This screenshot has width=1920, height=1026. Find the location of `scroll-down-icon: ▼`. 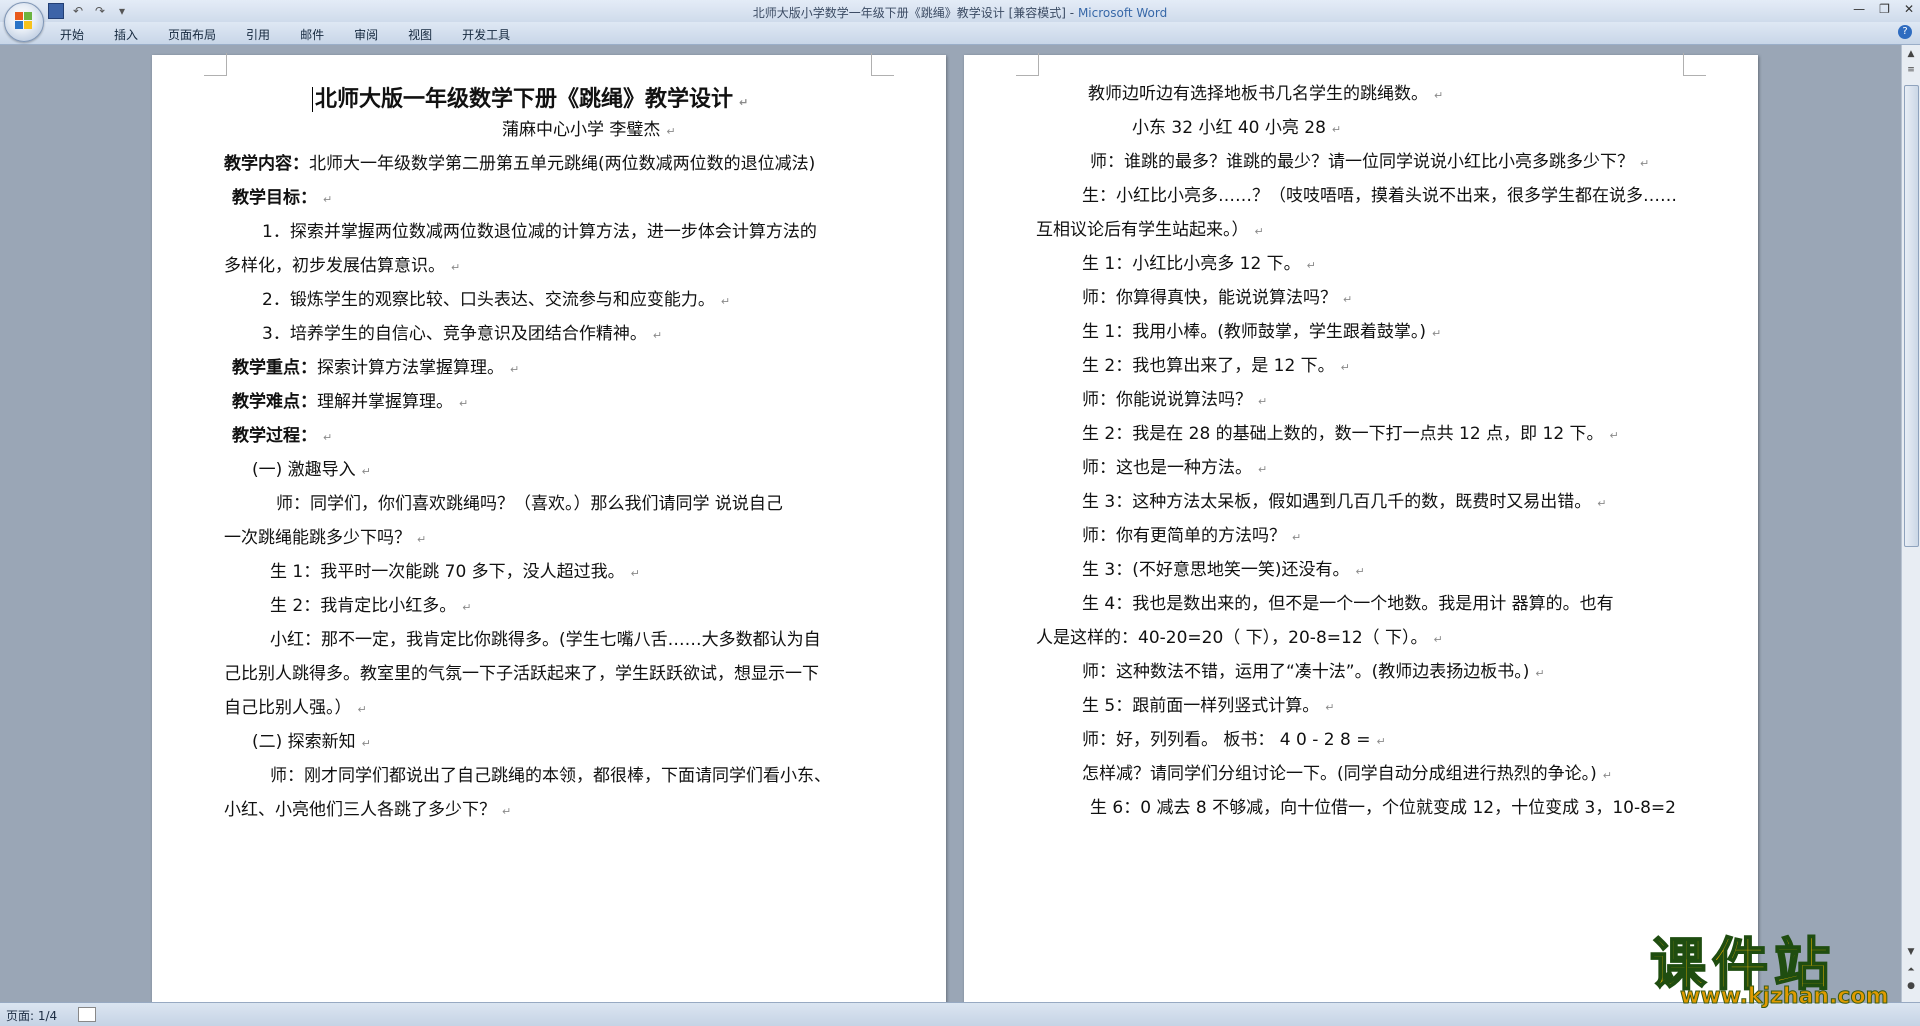

scroll-down-icon: ▼ is located at coordinates (1911, 952).